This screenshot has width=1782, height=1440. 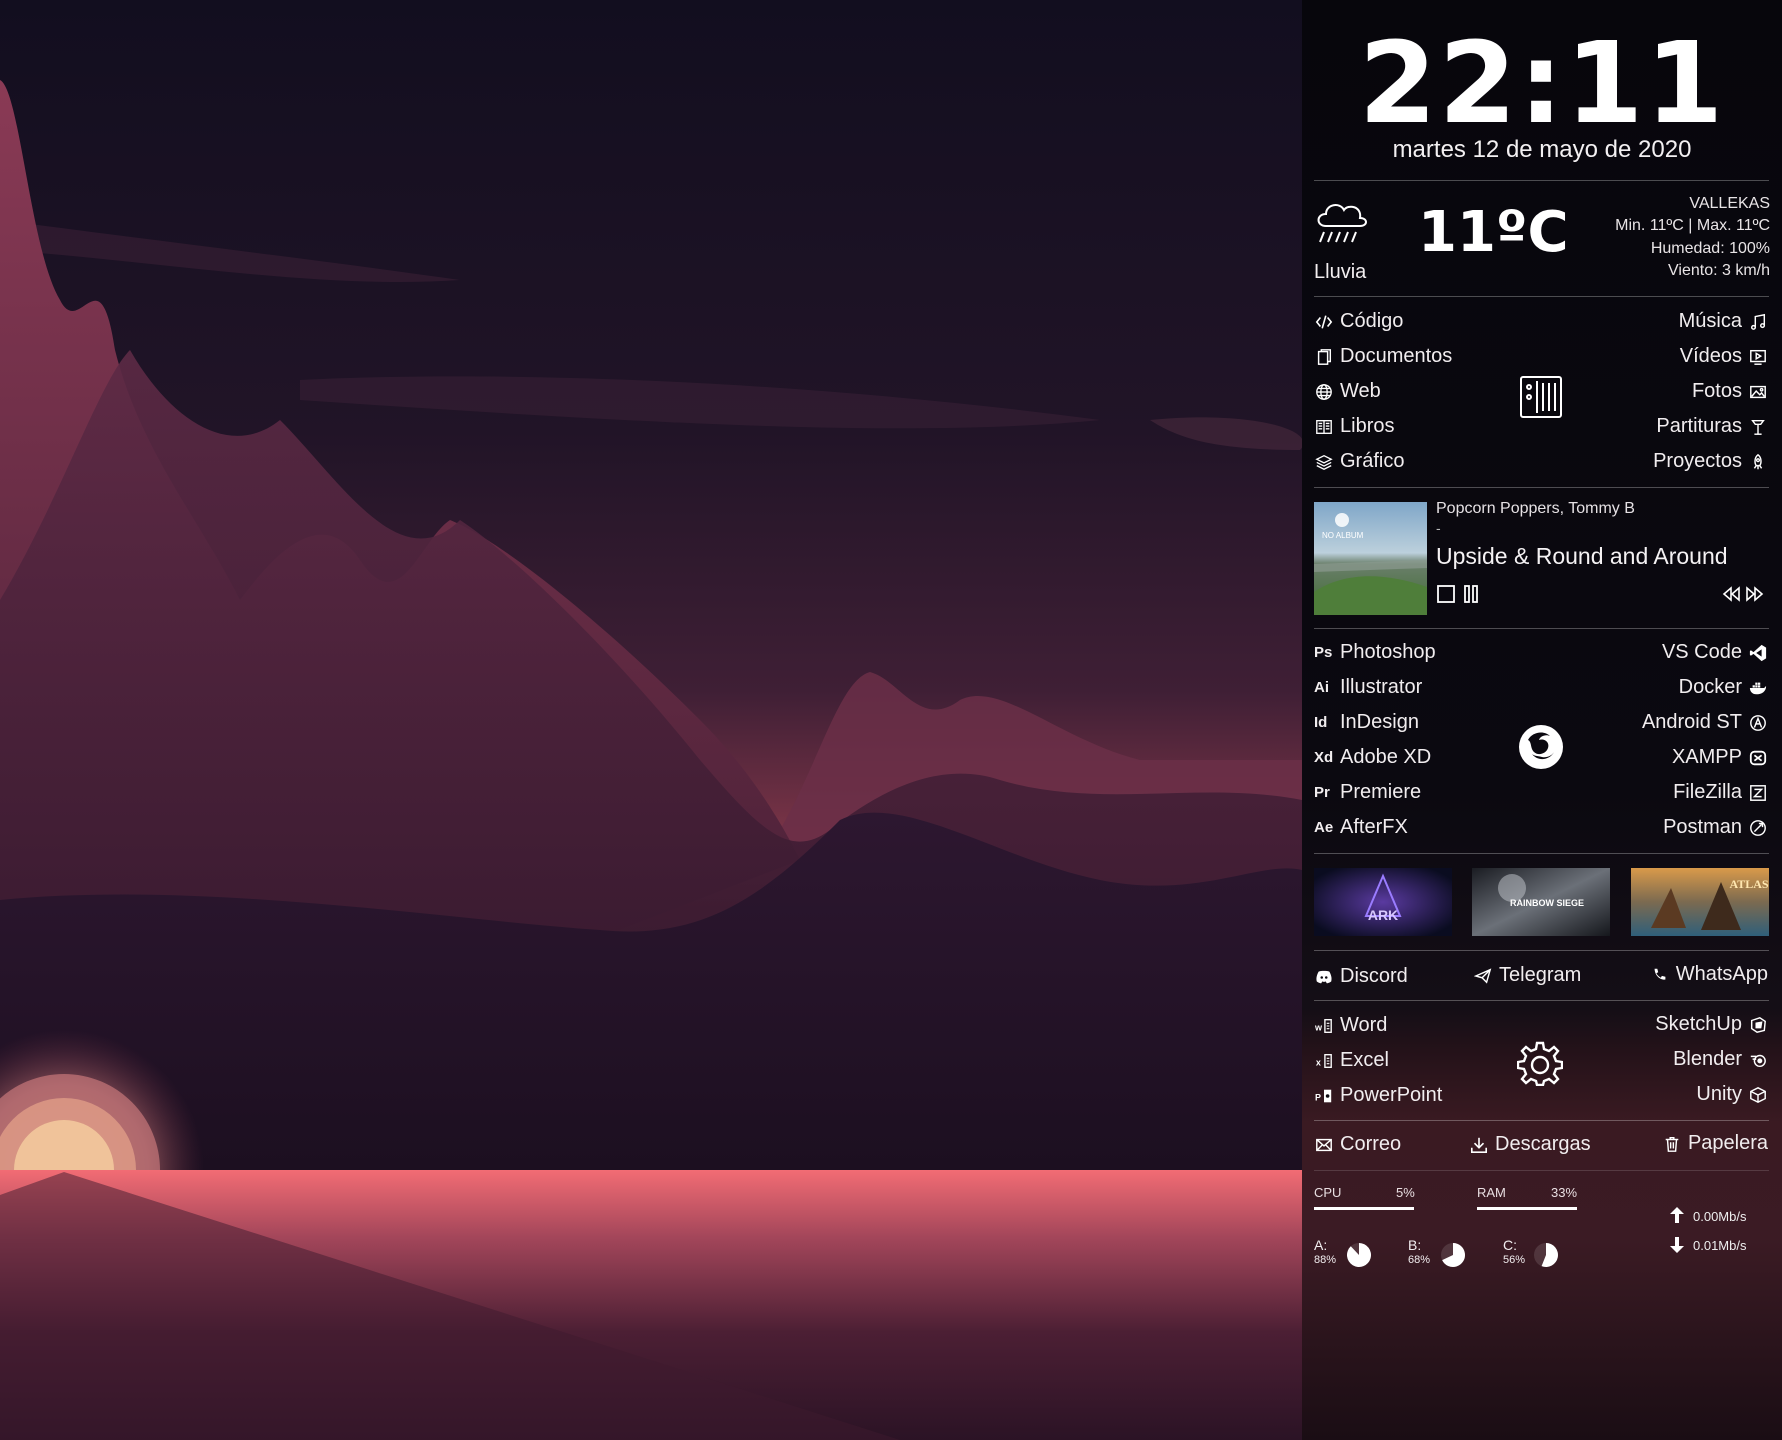 What do you see at coordinates (1381, 687) in the screenshot?
I see `app-label: Illustrator` at bounding box center [1381, 687].